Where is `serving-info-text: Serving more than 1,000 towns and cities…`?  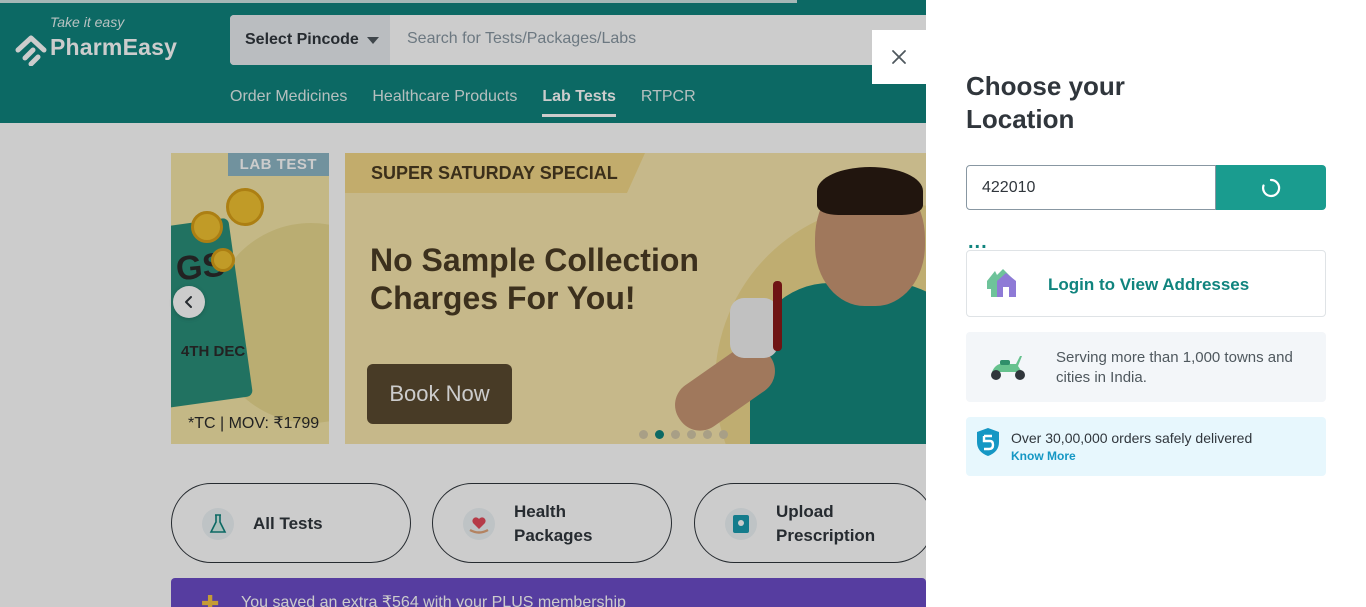
serving-info-text: Serving more than 1,000 towns and cities… is located at coordinates (1174, 367).